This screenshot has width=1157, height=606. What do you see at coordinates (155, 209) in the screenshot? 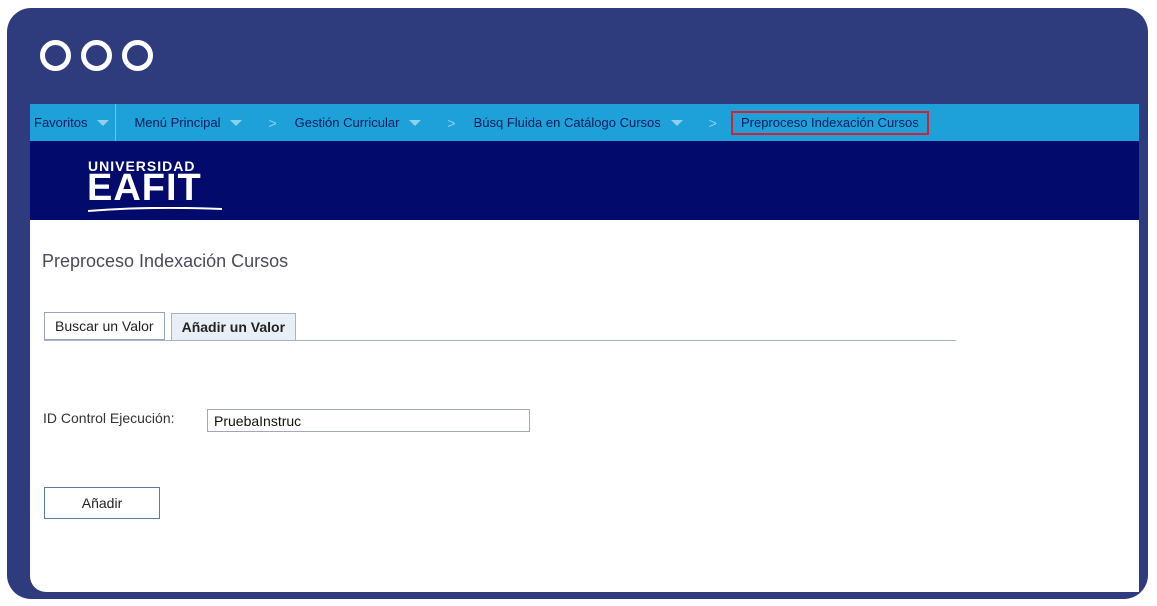
I see `logo-swoosh-icon` at bounding box center [155, 209].